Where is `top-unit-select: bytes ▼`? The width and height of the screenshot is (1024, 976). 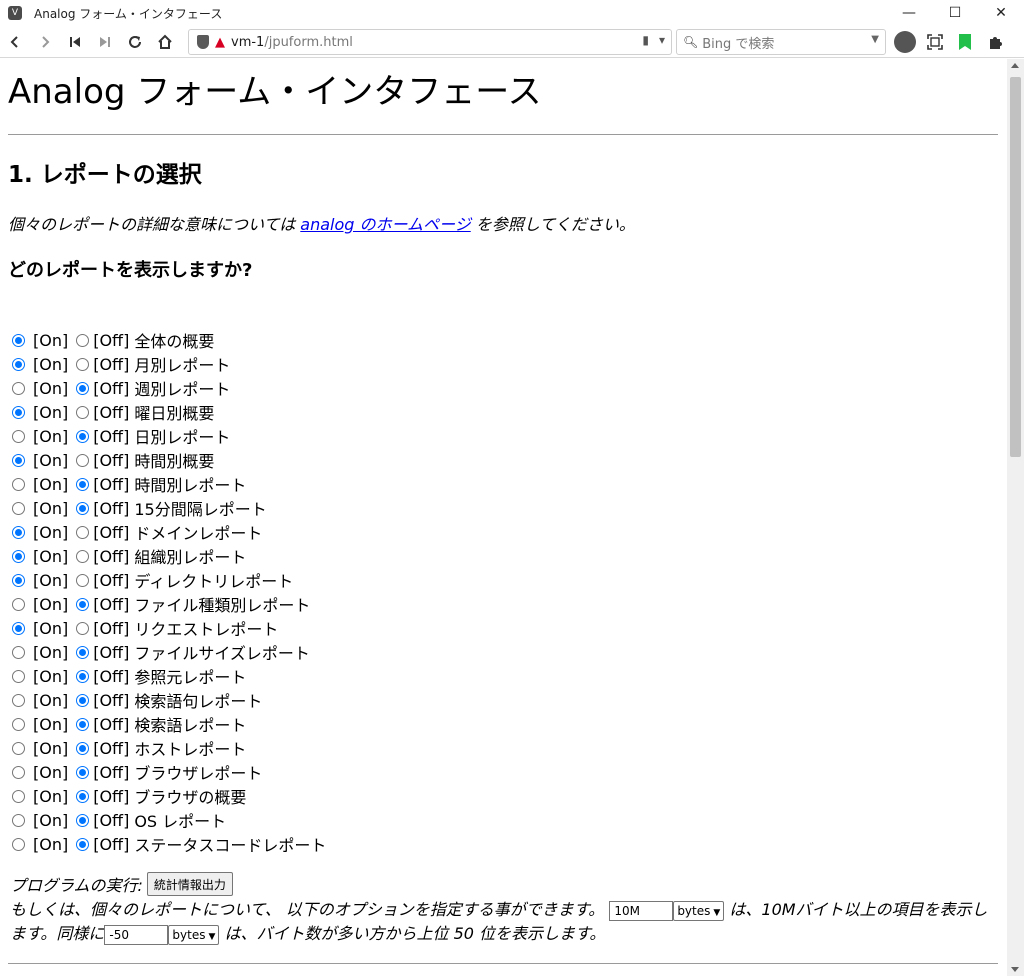 top-unit-select: bytes ▼ is located at coordinates (194, 934).